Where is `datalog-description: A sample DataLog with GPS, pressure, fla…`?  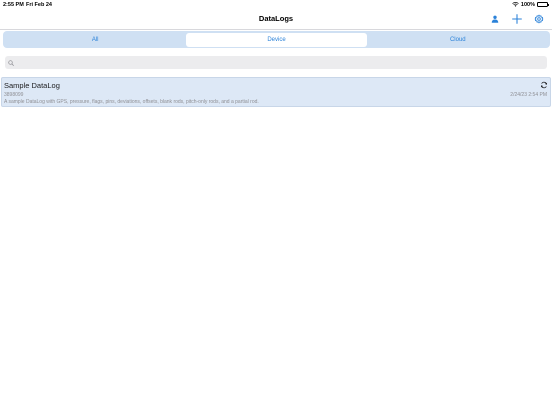
datalog-description: A sample DataLog with GPS, pressure, fla… is located at coordinates (131, 102).